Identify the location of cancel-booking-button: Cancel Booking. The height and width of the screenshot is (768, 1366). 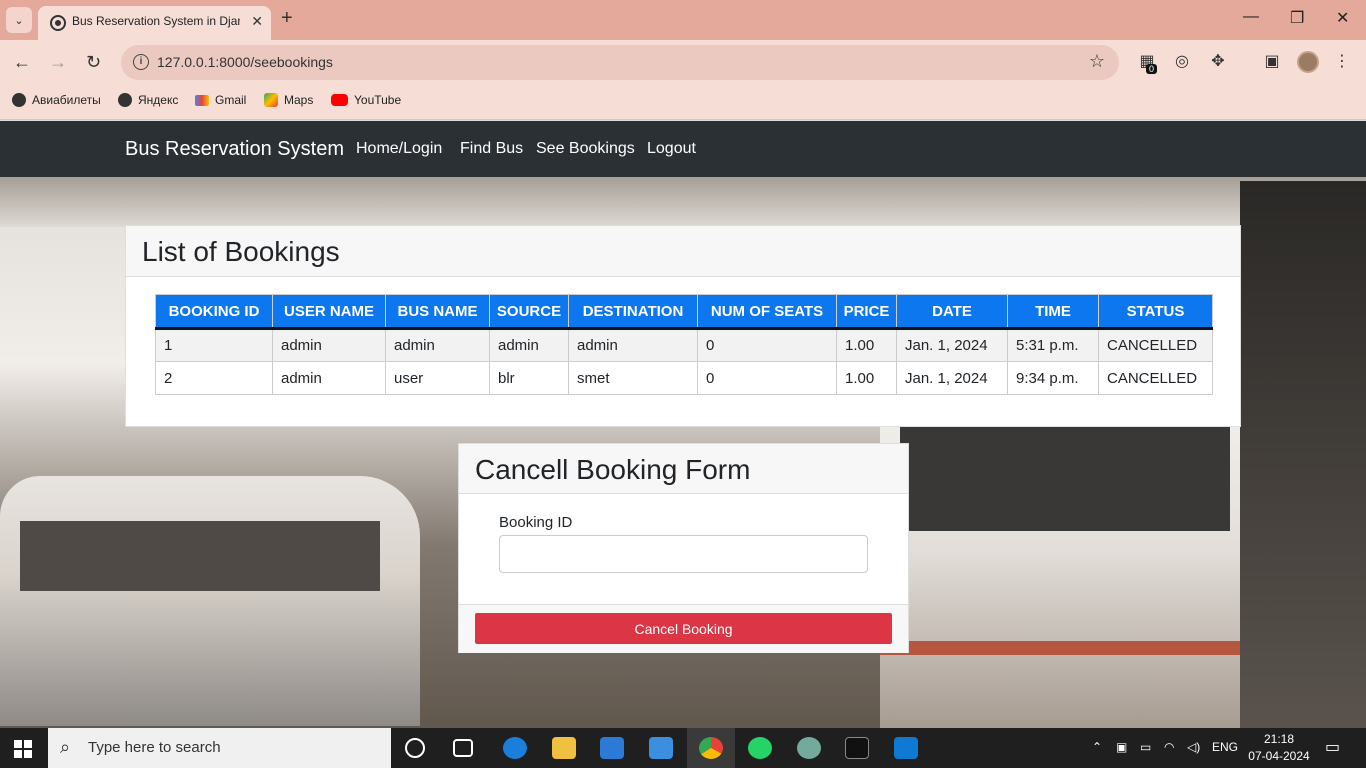
(683, 628).